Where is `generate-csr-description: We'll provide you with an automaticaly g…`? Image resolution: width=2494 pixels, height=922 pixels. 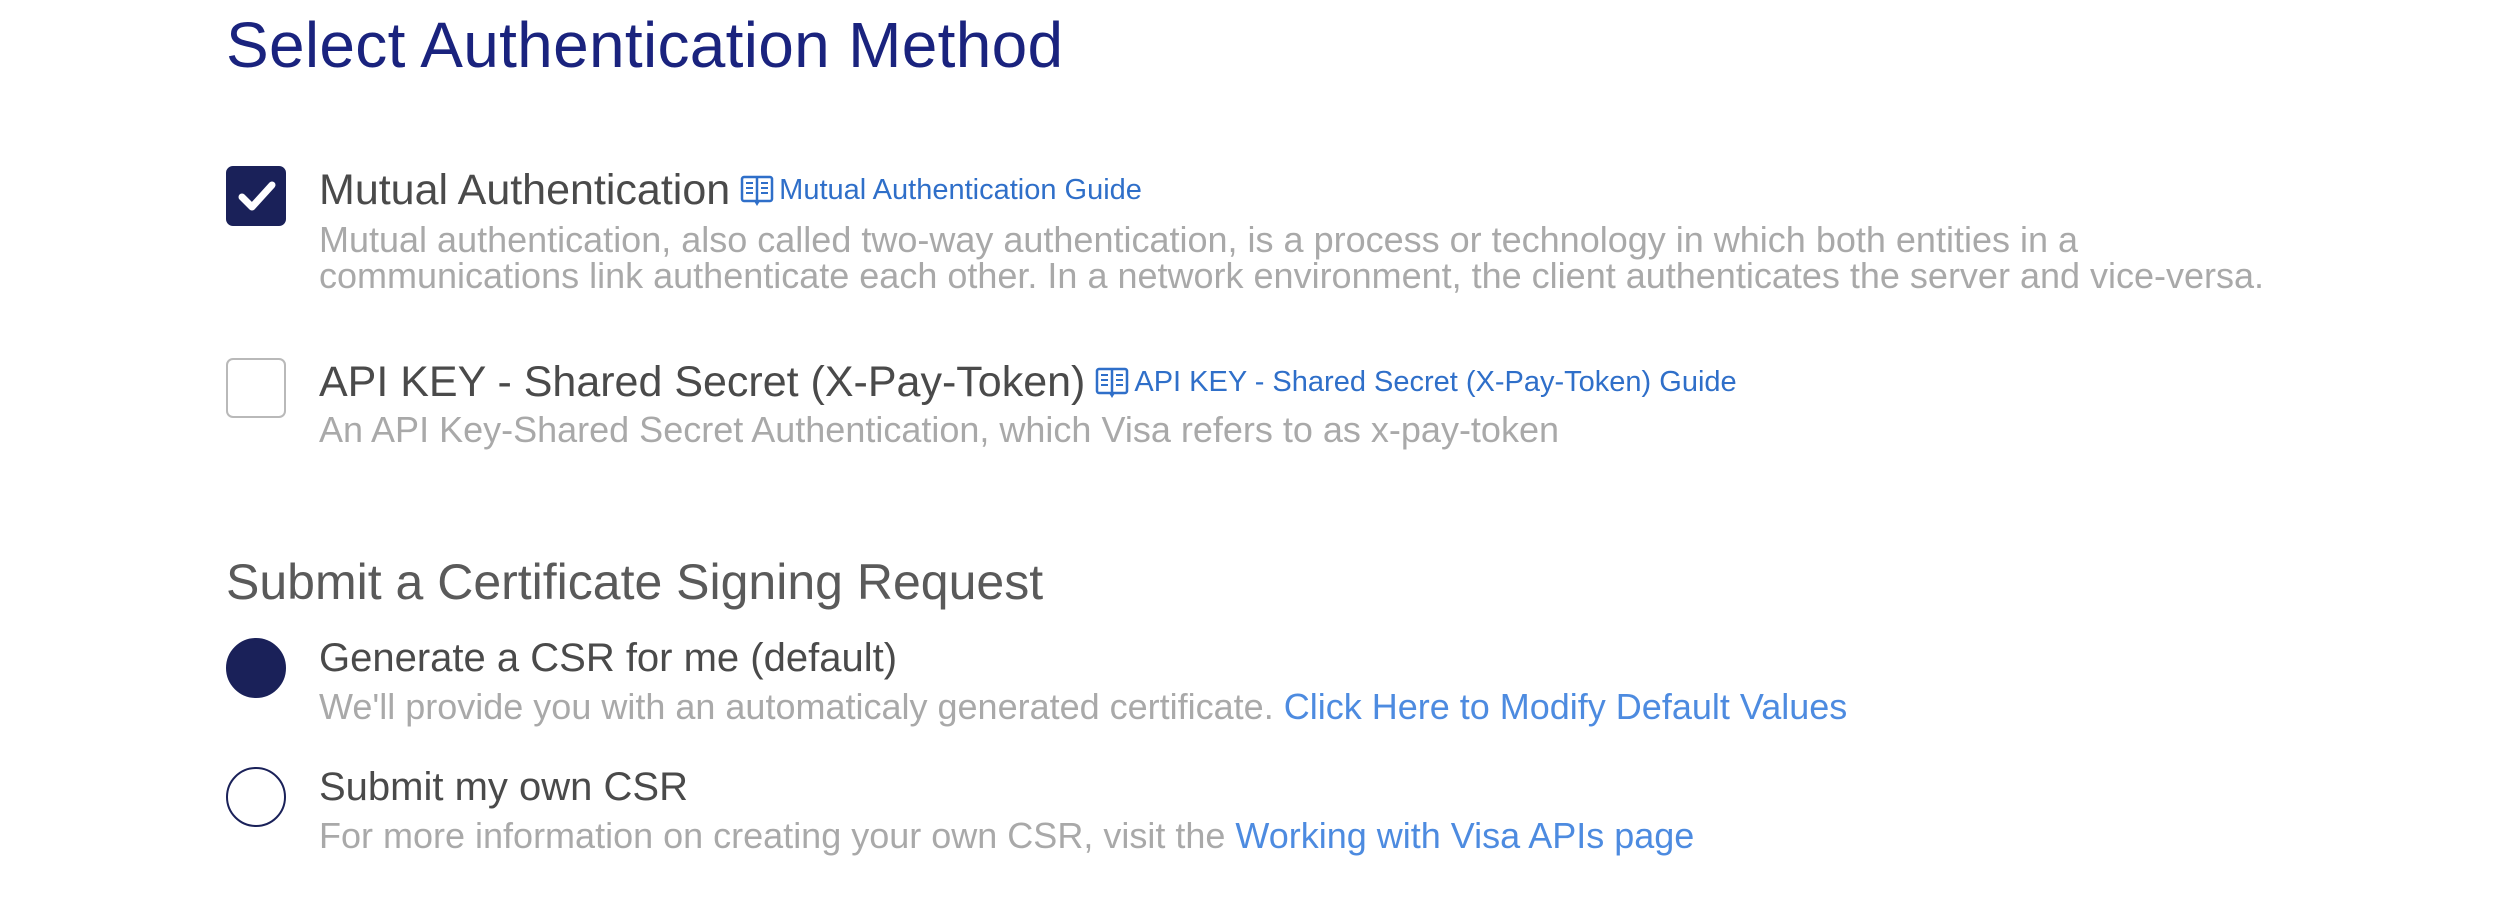
generate-csr-description: We'll provide you with an automaticaly g… is located at coordinates (1083, 707).